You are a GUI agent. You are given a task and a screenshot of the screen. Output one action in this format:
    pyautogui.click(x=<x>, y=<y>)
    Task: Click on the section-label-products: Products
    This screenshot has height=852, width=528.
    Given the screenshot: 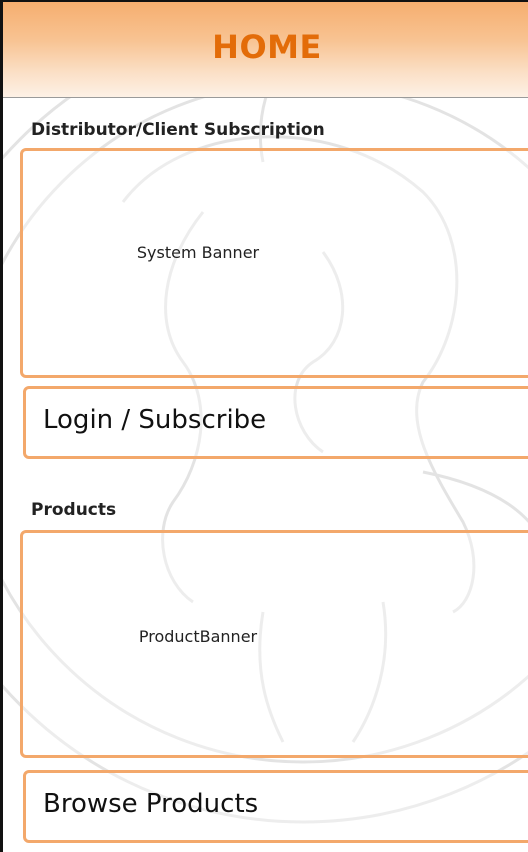 What is the action you would take?
    pyautogui.click(x=74, y=510)
    